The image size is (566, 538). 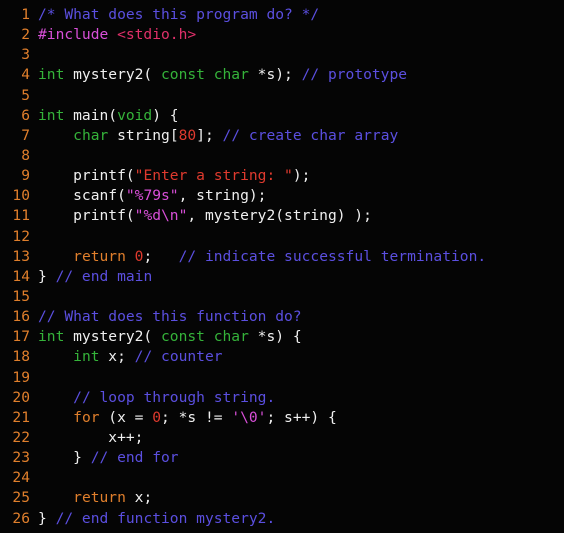 What do you see at coordinates (82, 196) in the screenshot?
I see `token-plain: scanf(` at bounding box center [82, 196].